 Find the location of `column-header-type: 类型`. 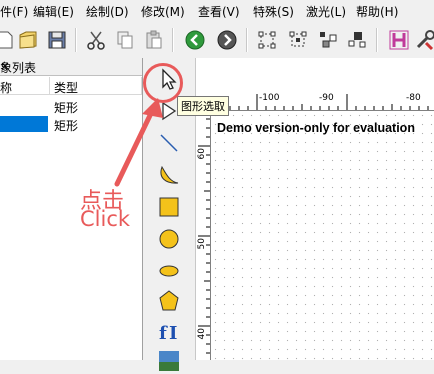

column-header-type: 类型 is located at coordinates (96, 86).